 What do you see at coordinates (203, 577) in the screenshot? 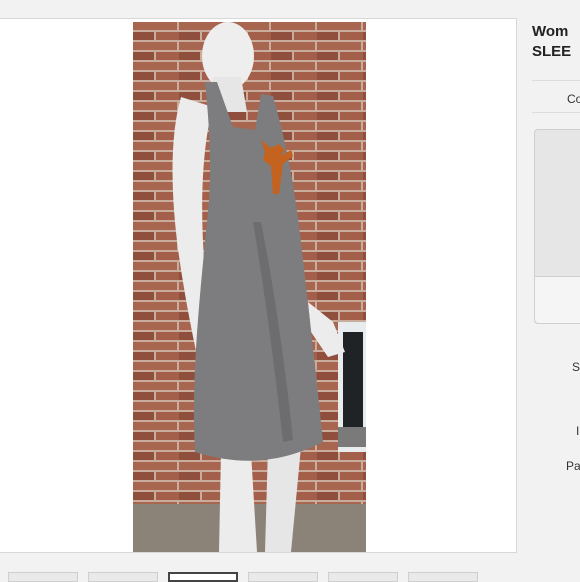
I see `thumbnail-3-active` at bounding box center [203, 577].